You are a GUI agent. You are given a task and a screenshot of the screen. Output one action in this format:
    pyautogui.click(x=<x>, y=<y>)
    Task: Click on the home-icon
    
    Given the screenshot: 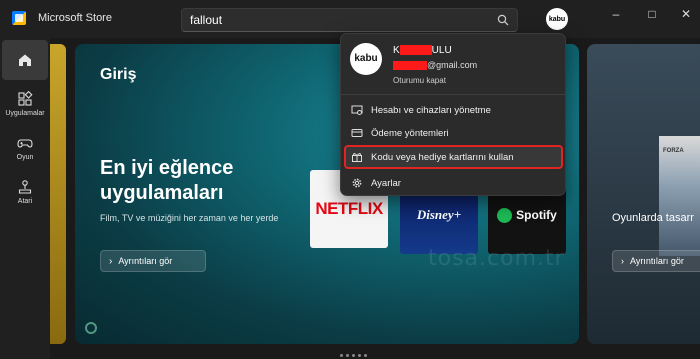 What is the action you would take?
    pyautogui.click(x=25, y=60)
    